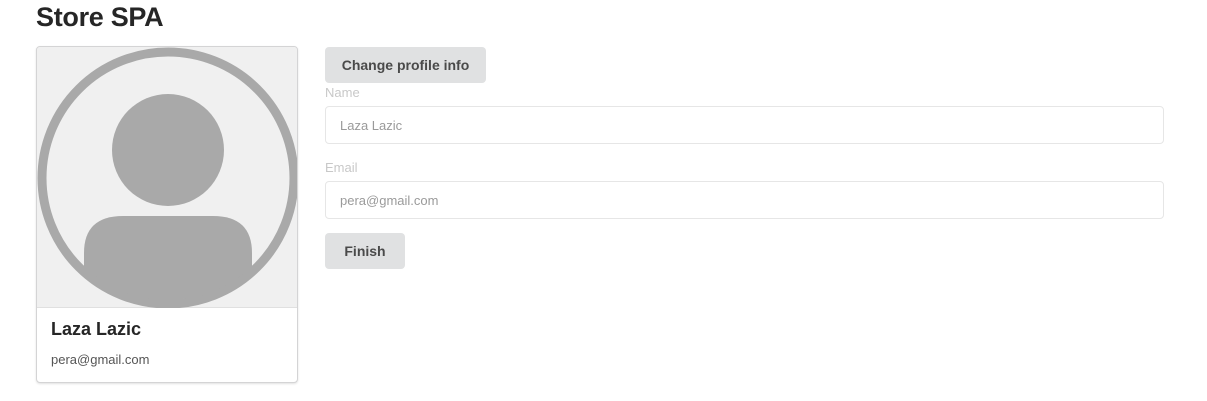 This screenshot has height=401, width=1207. I want to click on avatar, so click(167, 177).